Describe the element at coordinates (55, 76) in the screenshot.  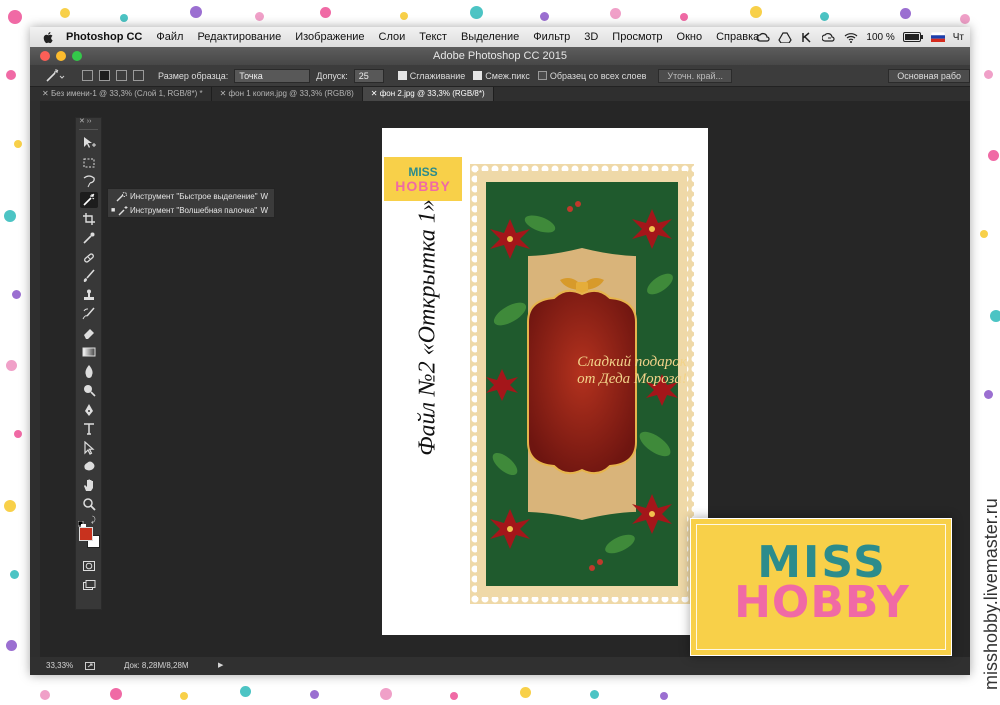
I see `magic-wand-tool-preset-icon` at that location.